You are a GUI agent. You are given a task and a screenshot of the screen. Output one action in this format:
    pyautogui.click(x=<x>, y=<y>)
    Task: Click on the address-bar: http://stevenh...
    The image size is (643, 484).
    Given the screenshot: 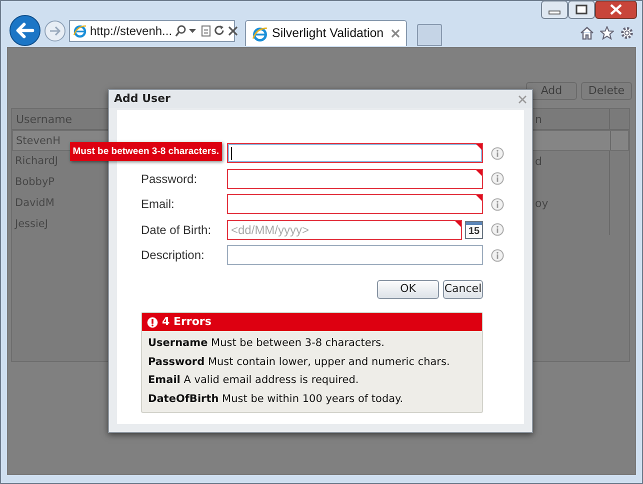 What is the action you would take?
    pyautogui.click(x=152, y=31)
    